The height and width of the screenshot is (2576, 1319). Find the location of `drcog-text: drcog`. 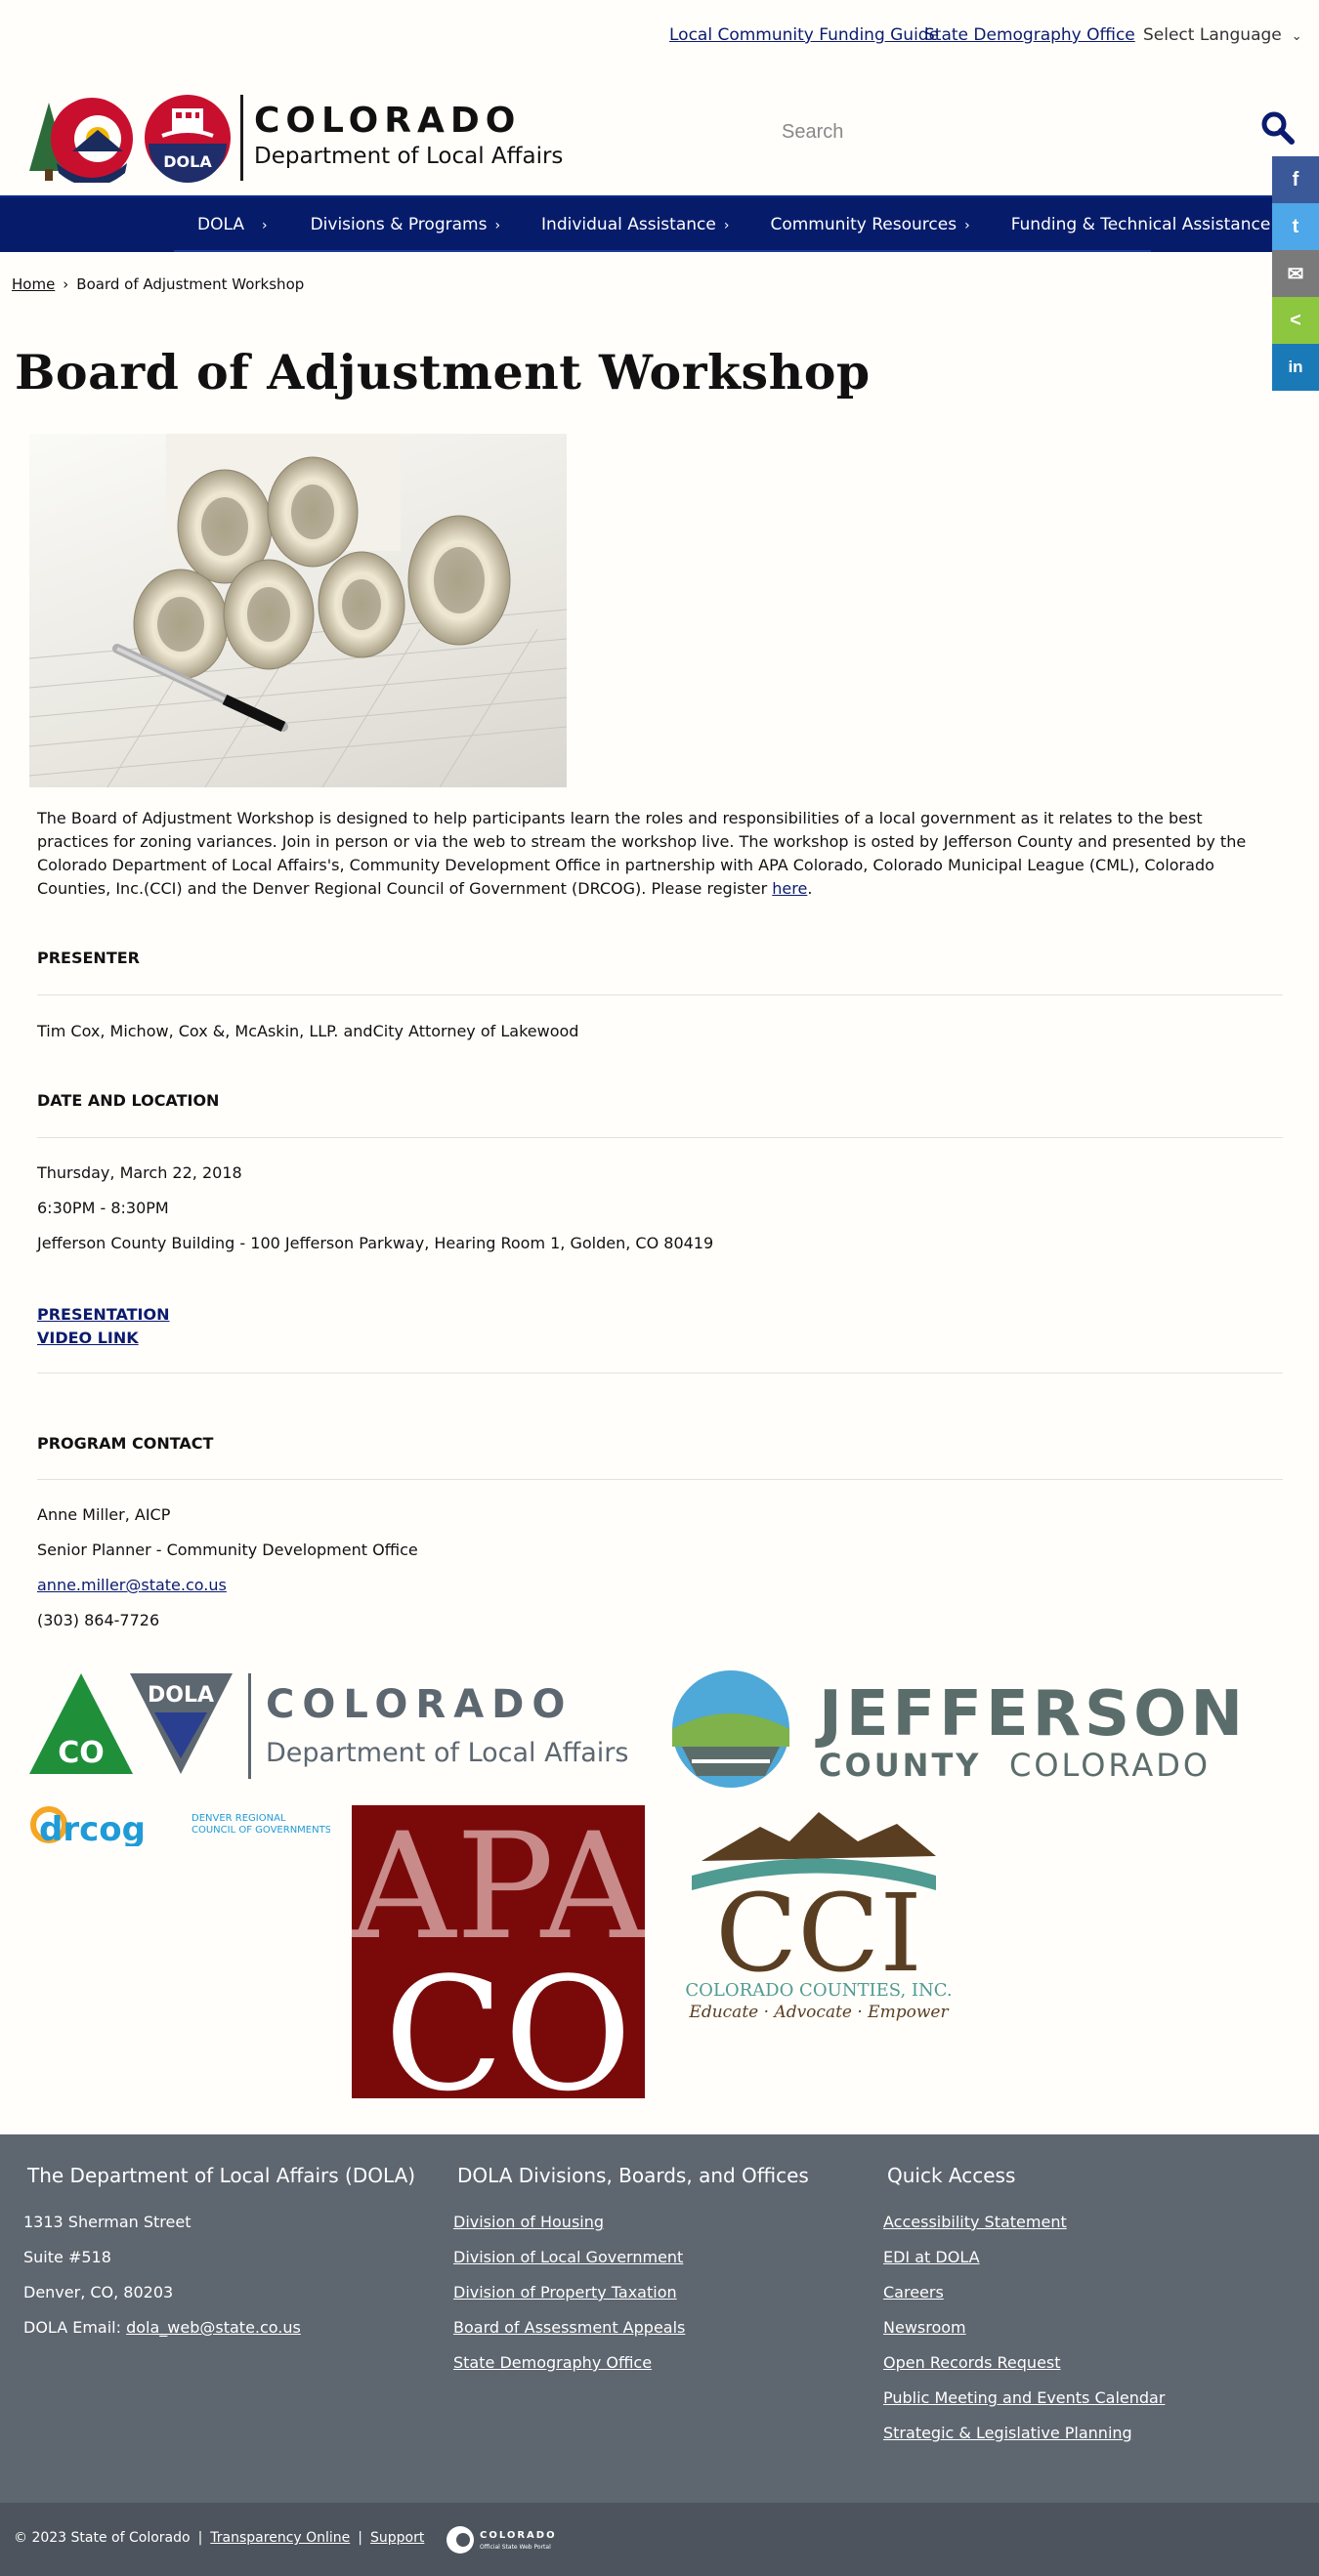

drcog-text: drcog is located at coordinates (92, 1828).